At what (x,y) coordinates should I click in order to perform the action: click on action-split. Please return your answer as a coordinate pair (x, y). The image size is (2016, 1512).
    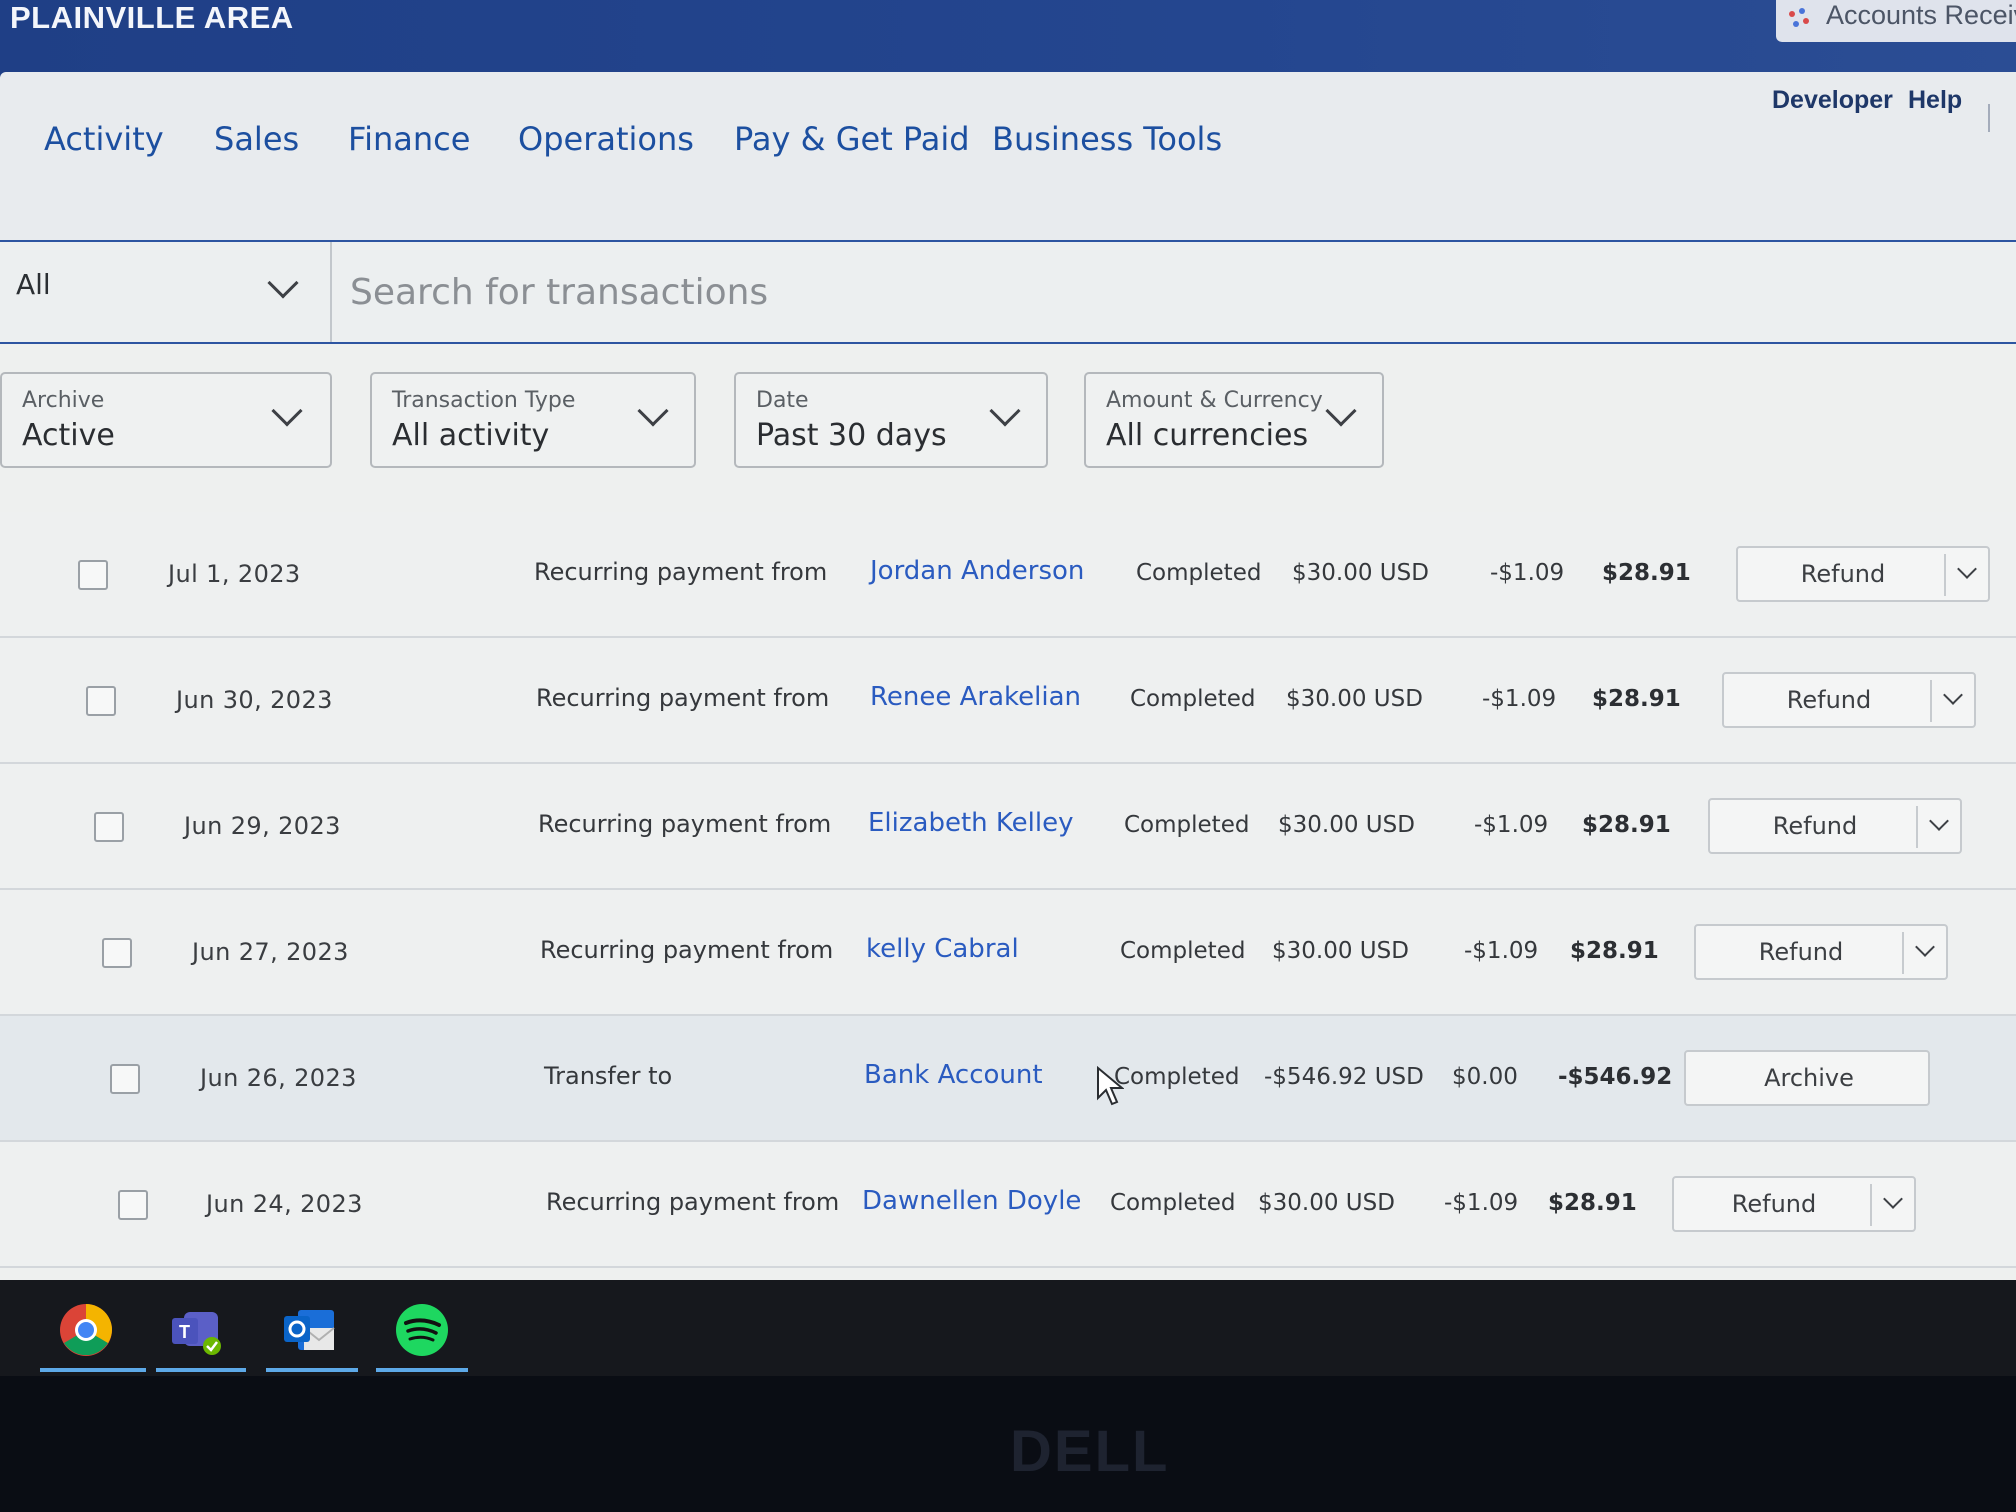
    Looking at the image, I should click on (1871, 1205).